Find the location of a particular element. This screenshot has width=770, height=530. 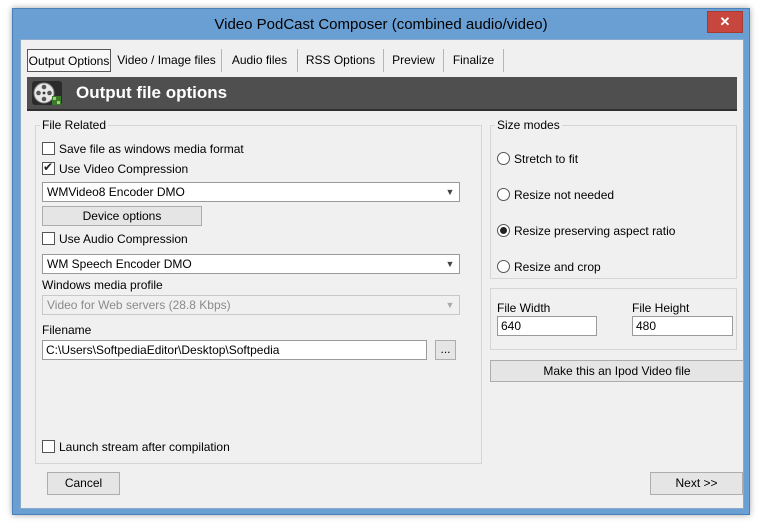

file-width-input: 640 is located at coordinates (547, 326).